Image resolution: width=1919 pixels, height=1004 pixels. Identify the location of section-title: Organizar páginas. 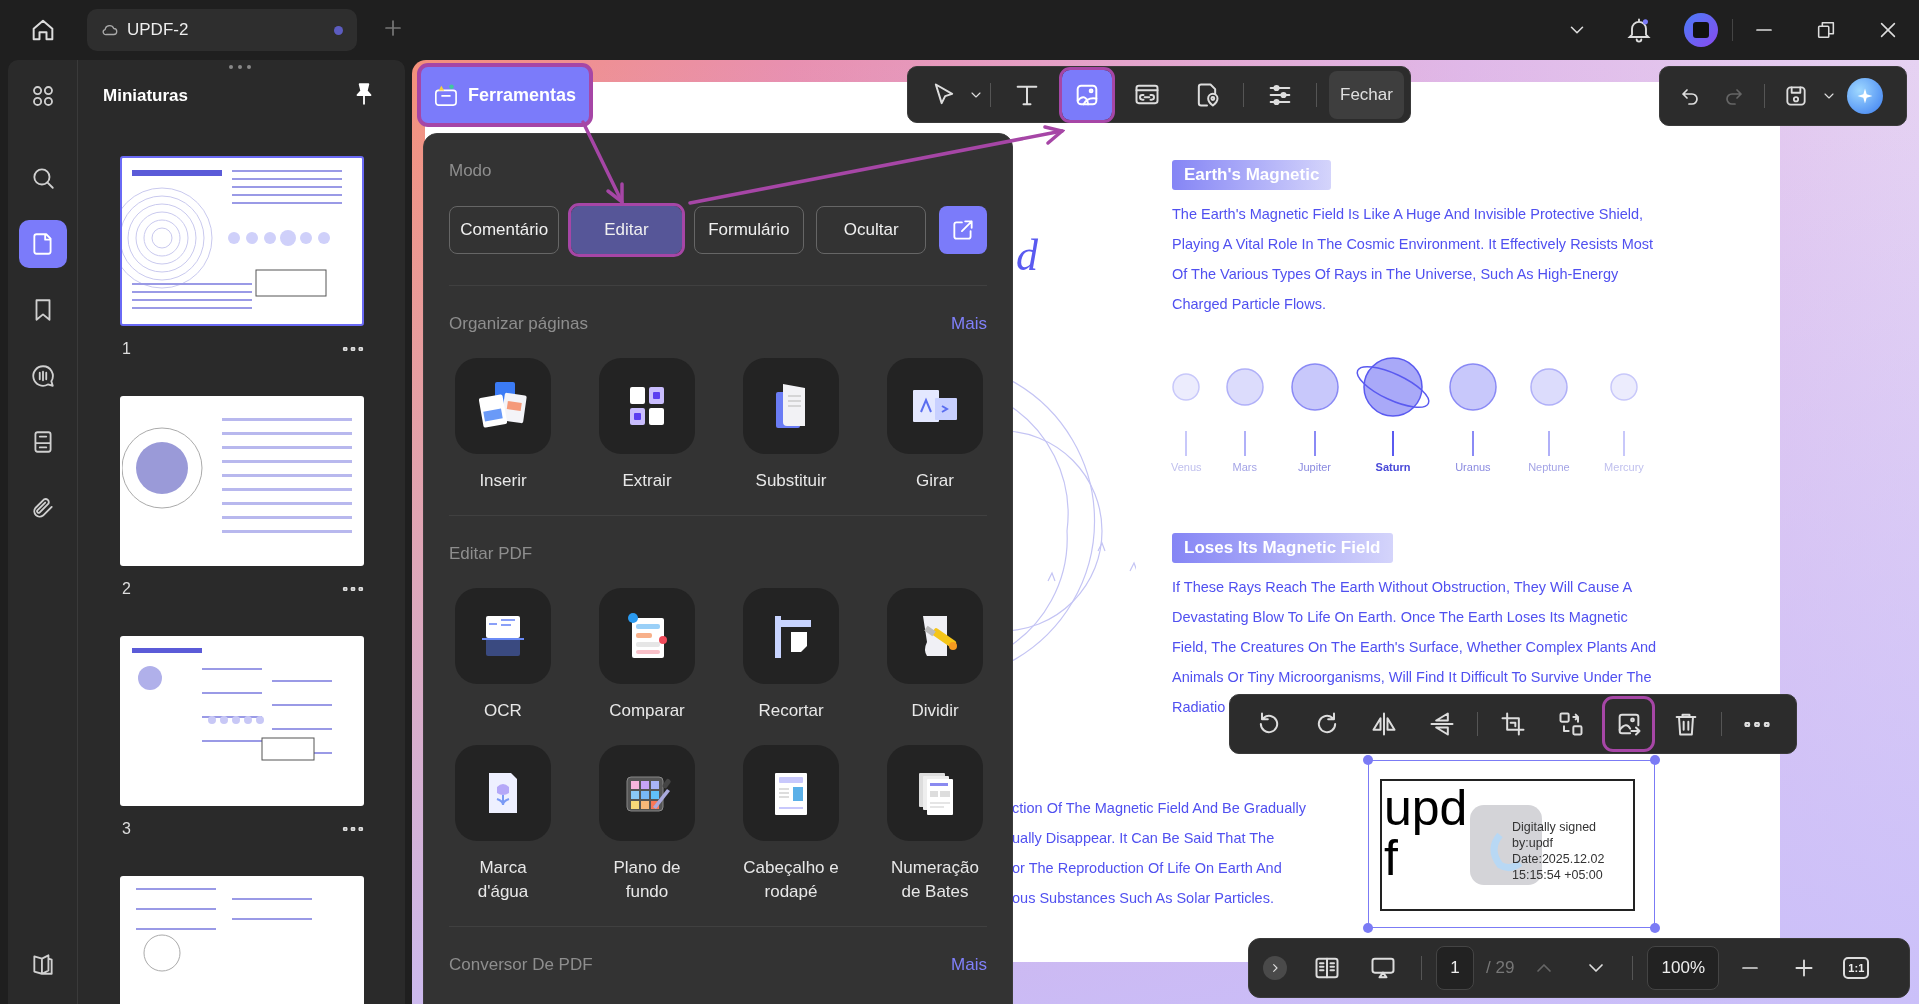
(518, 324).